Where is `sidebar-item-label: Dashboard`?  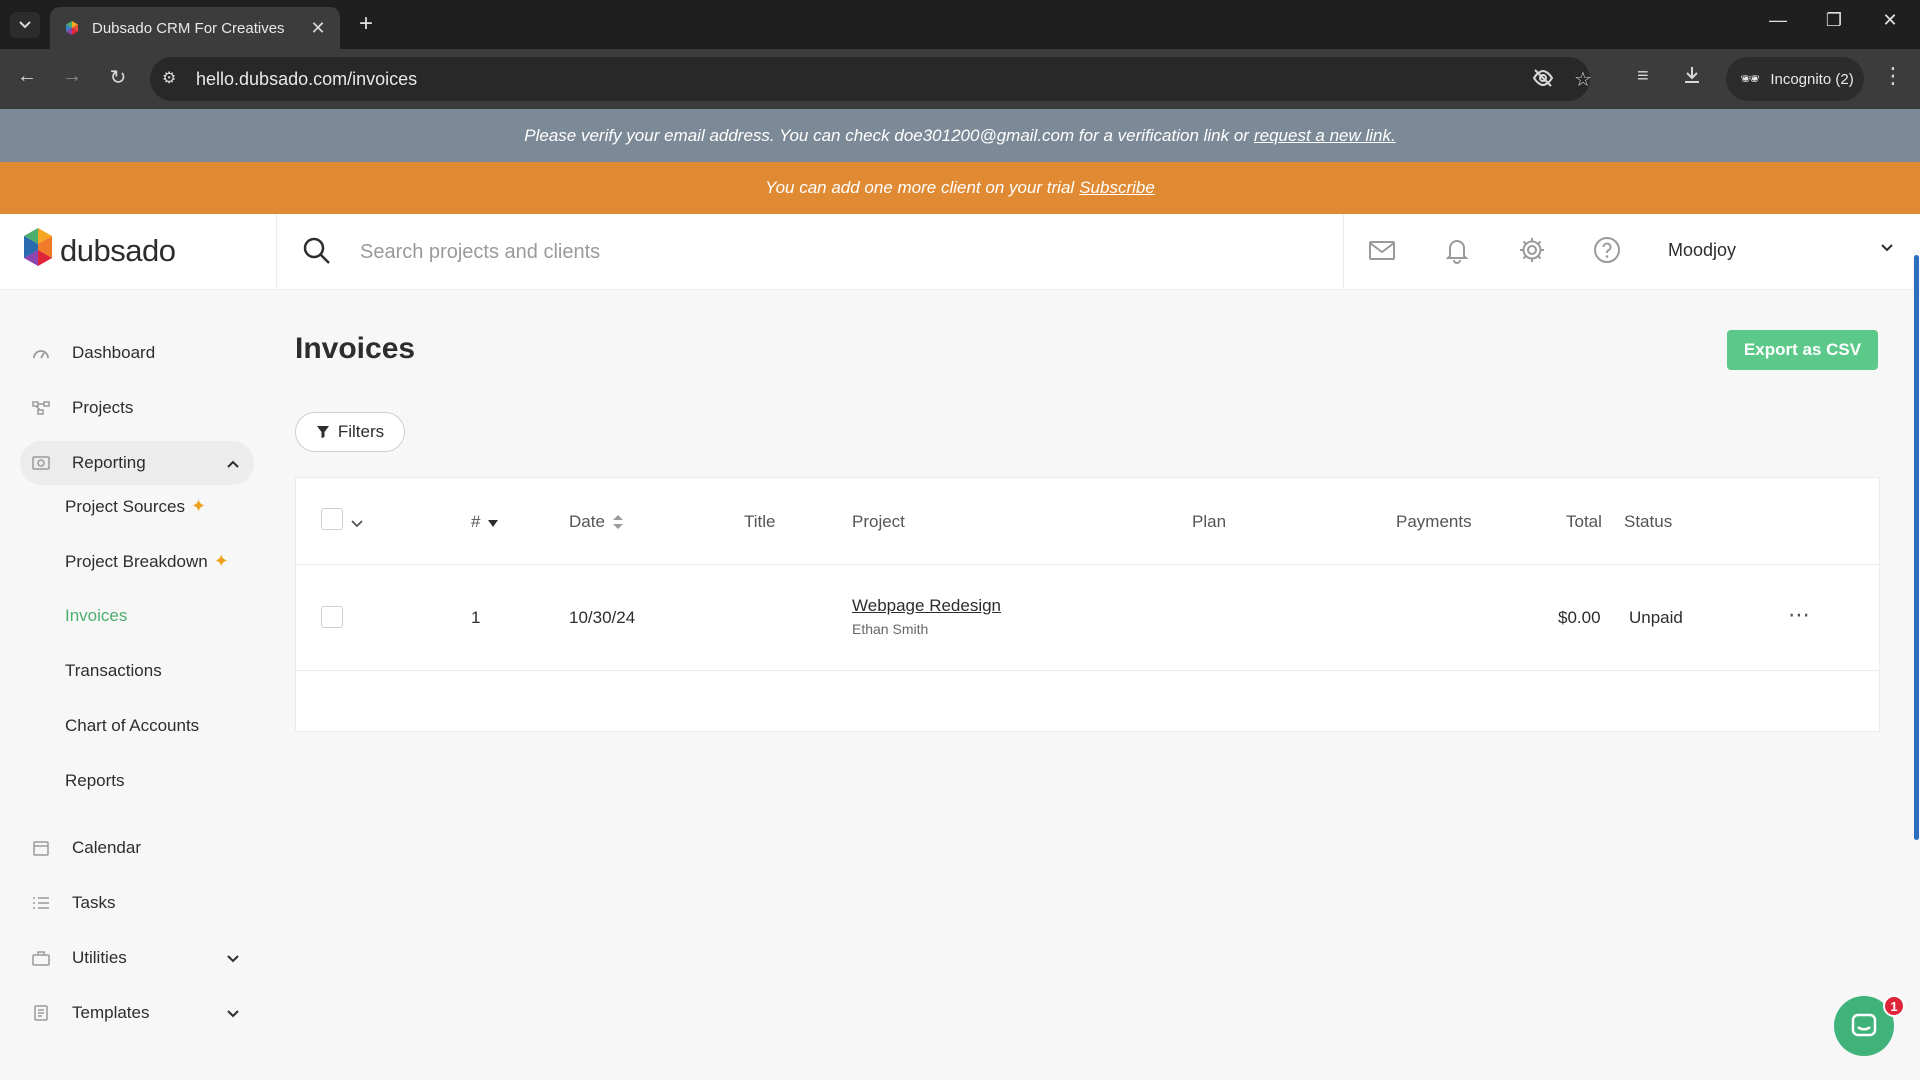
sidebar-item-label: Dashboard is located at coordinates (114, 352).